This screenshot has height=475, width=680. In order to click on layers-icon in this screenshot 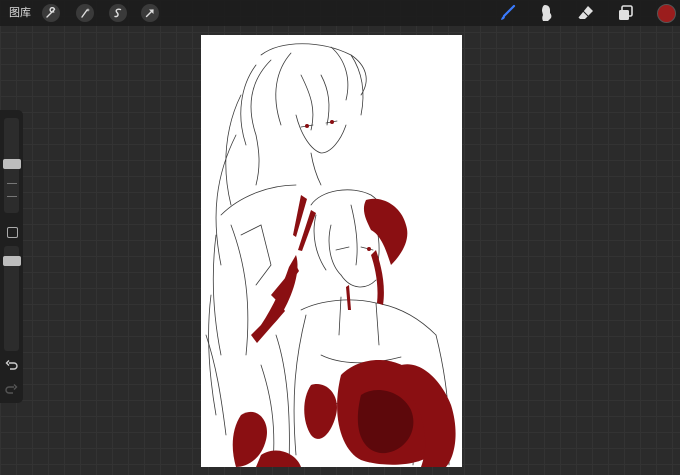, I will do `click(626, 13)`.